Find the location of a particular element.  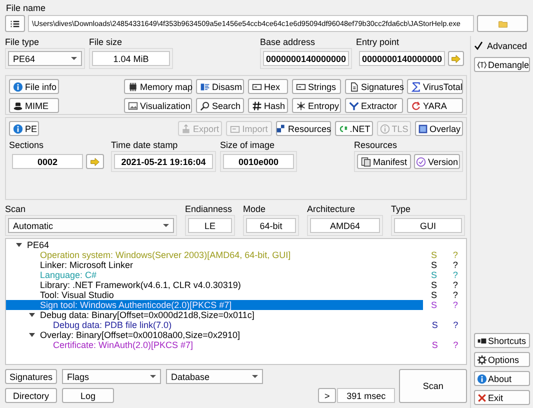

tool-button: Strings is located at coordinates (316, 86).